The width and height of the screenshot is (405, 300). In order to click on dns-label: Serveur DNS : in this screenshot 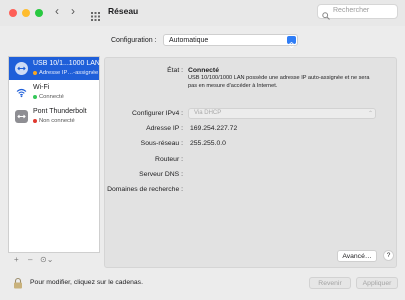, I will do `click(161, 174)`.